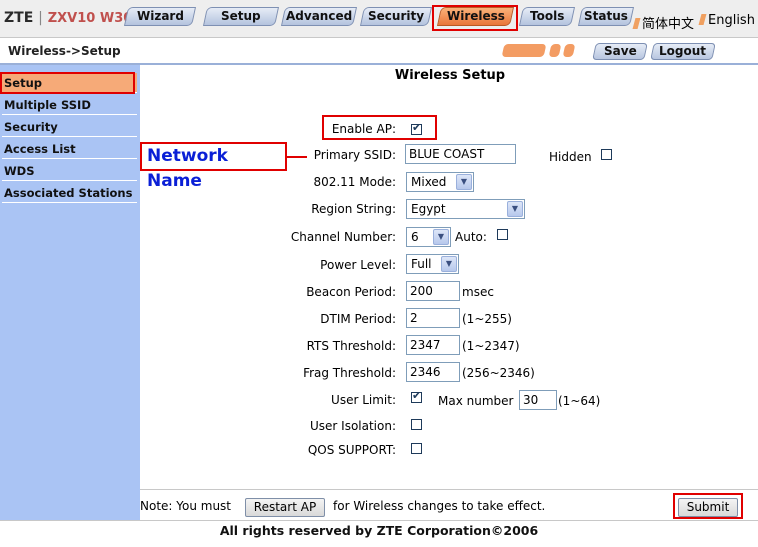  I want to click on nav-tab-security: Security, so click(396, 16).